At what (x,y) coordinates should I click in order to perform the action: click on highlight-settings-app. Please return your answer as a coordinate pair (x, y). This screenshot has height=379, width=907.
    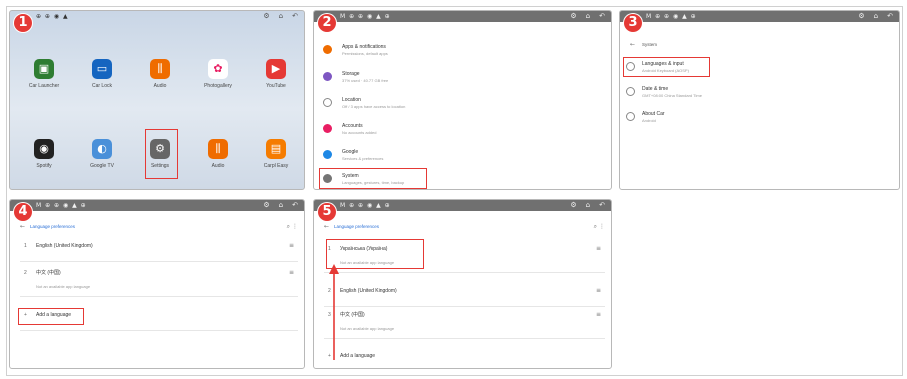
    Looking at the image, I should click on (161, 154).